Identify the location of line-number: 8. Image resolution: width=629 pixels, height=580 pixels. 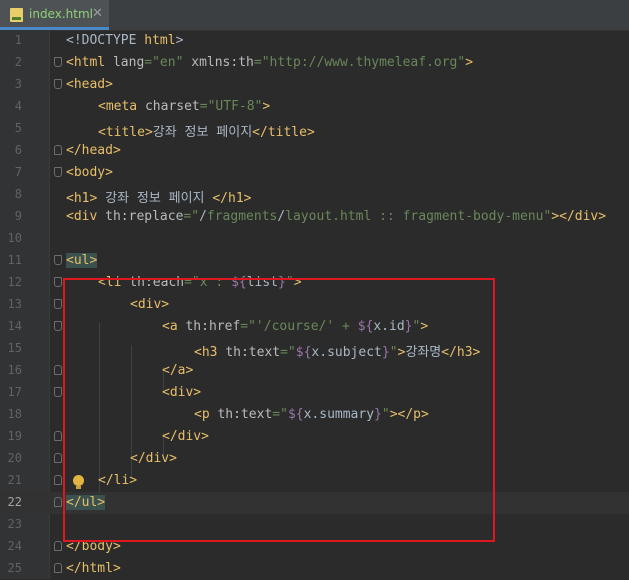
(18, 194).